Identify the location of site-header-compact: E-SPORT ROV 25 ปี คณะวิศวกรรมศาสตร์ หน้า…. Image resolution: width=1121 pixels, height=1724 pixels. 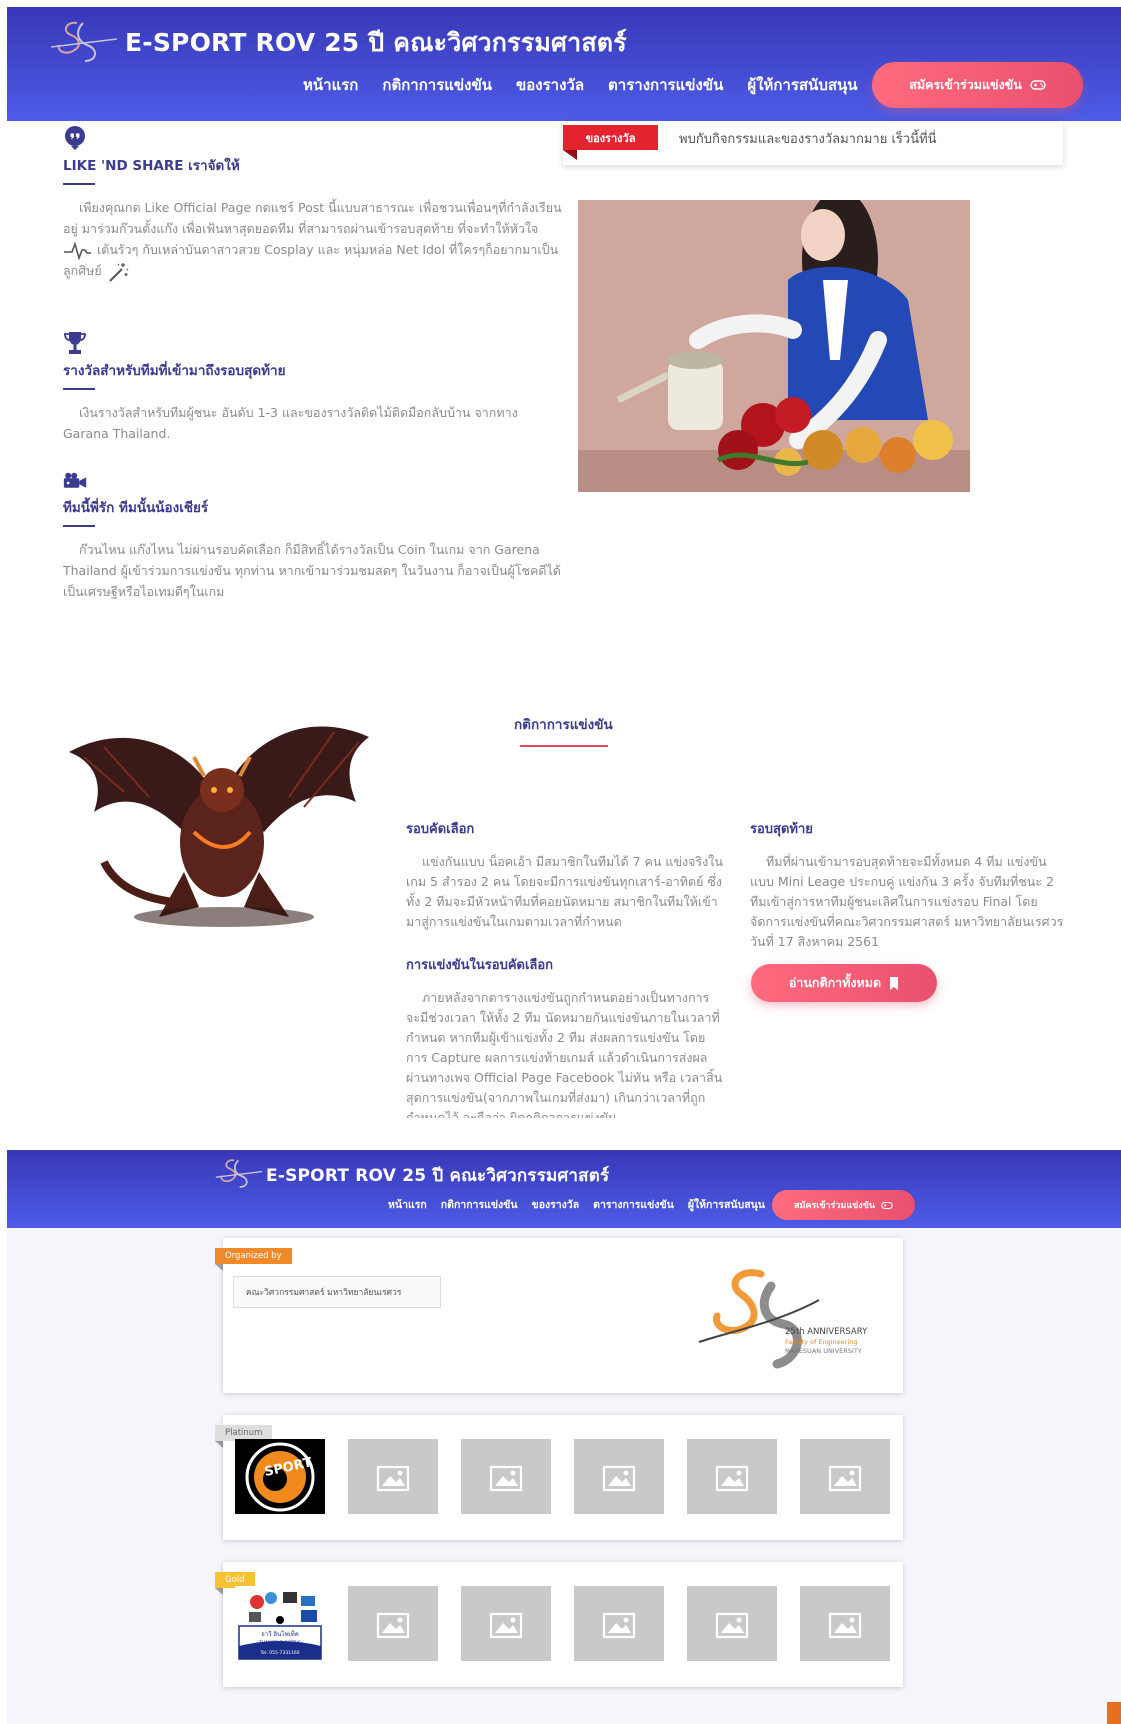
(564, 1189).